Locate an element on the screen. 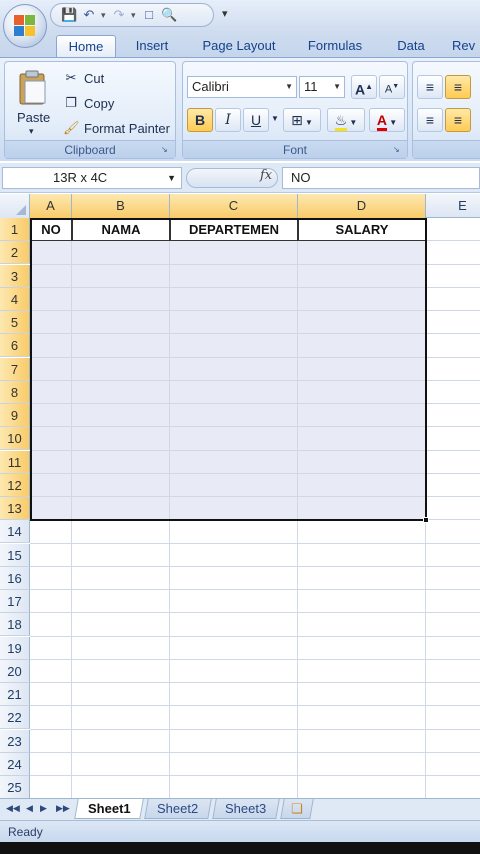 The height and width of the screenshot is (854, 480). row-header: 23 is located at coordinates (15, 741).